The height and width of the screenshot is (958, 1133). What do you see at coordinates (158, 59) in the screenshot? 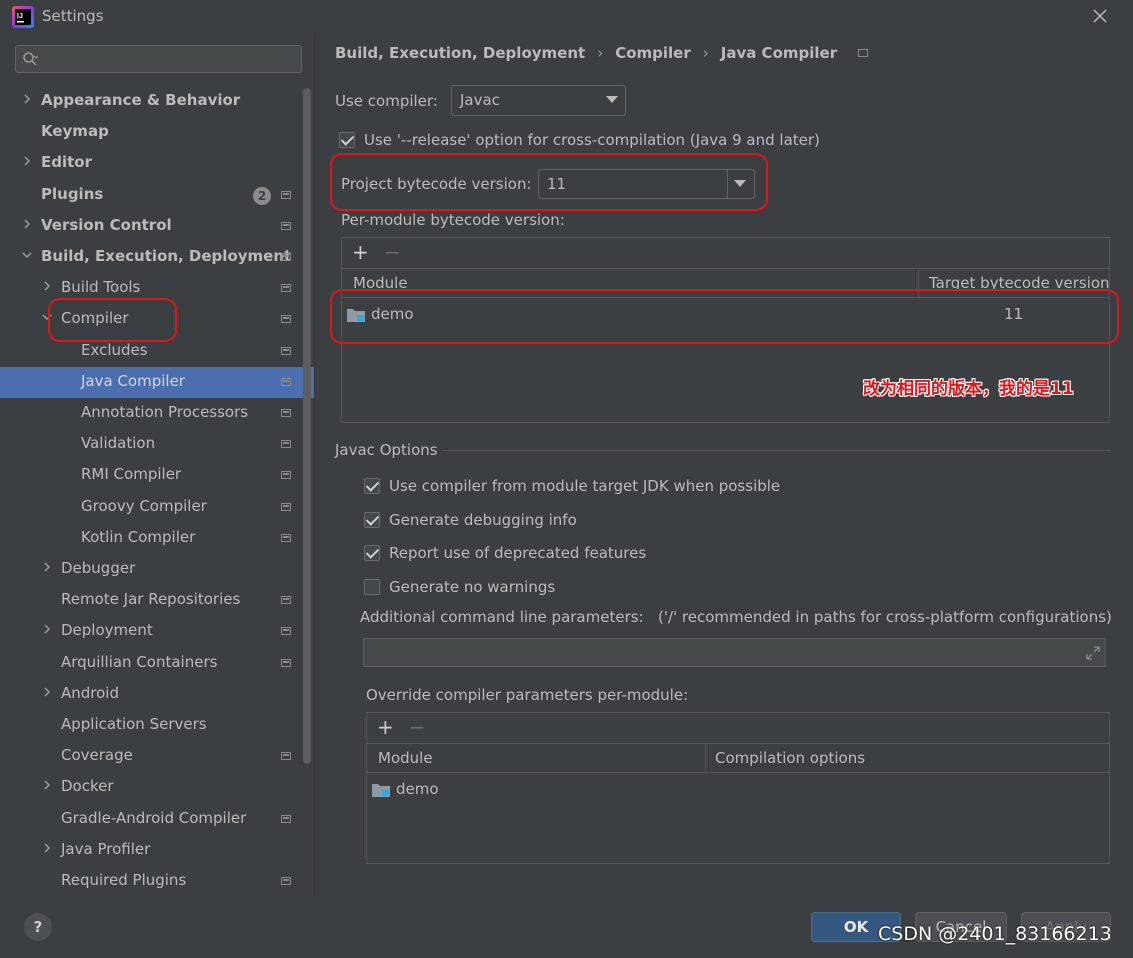
I see `search-input` at bounding box center [158, 59].